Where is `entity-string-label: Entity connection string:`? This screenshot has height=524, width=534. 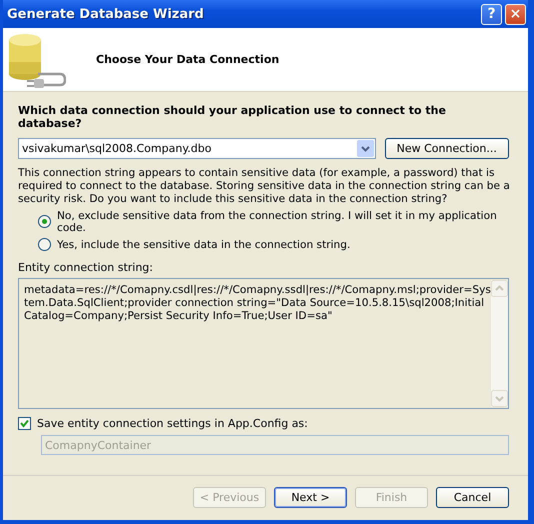
entity-string-label: Entity connection string: is located at coordinates (86, 267).